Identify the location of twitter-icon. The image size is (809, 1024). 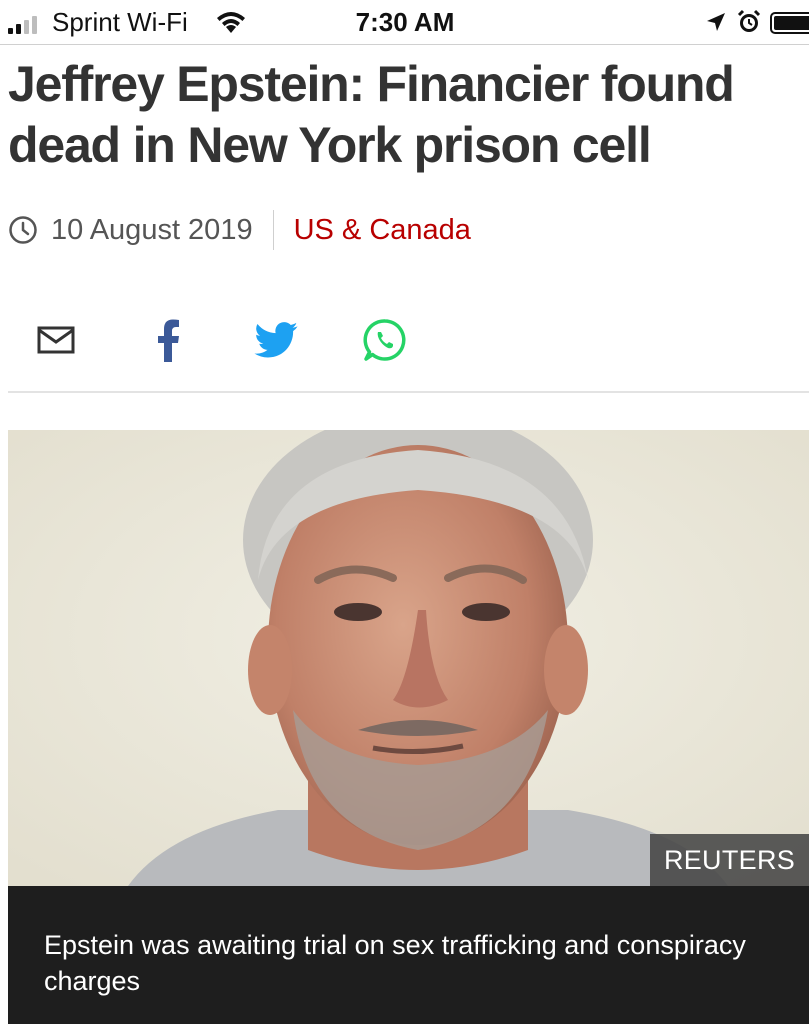
(276, 340).